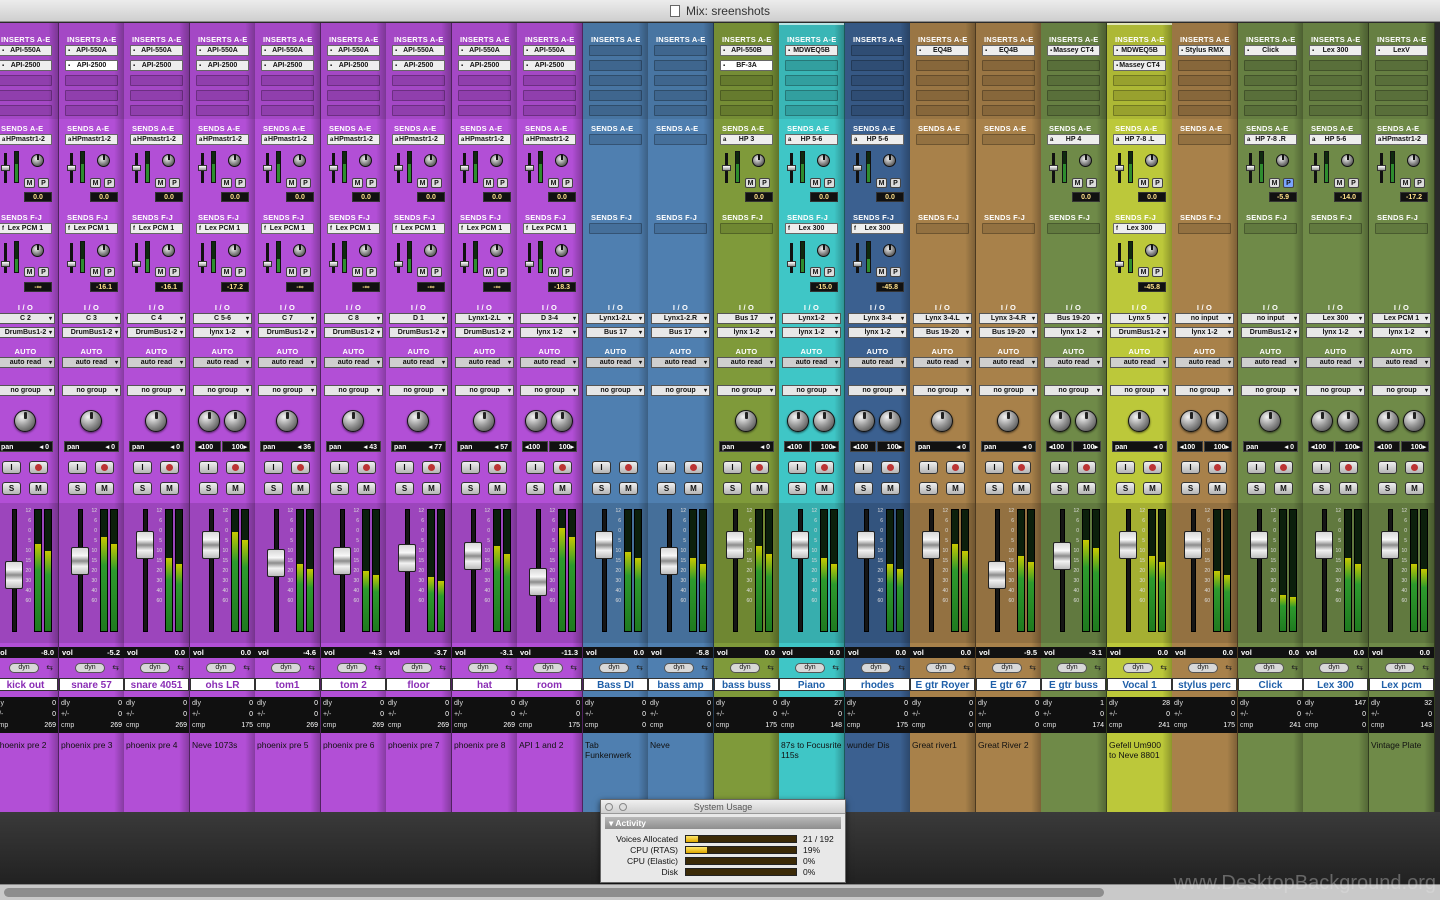  Describe the element at coordinates (484, 684) in the screenshot. I see `track-name: hat` at that location.